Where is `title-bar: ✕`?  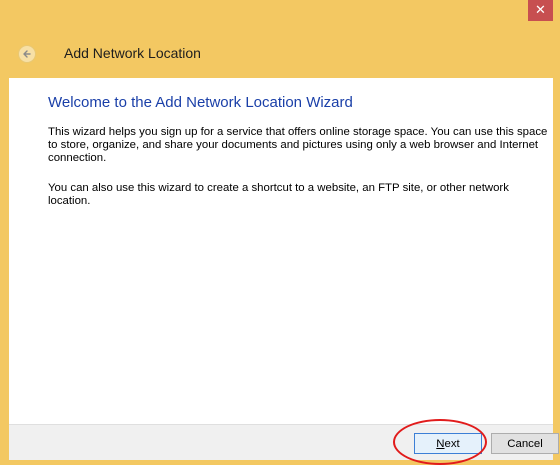 title-bar: ✕ is located at coordinates (280, 15).